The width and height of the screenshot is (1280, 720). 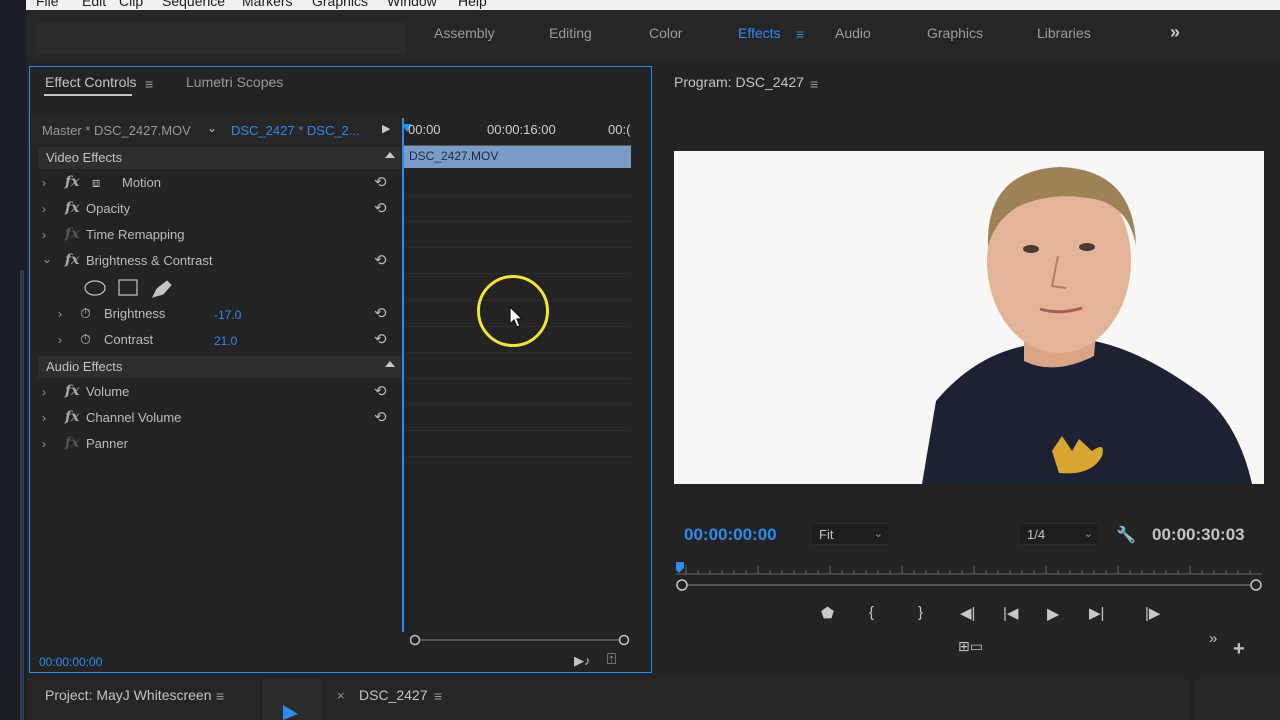 What do you see at coordinates (234, 82) in the screenshot?
I see `tab-lumetri-scopes: Lumetri Scopes` at bounding box center [234, 82].